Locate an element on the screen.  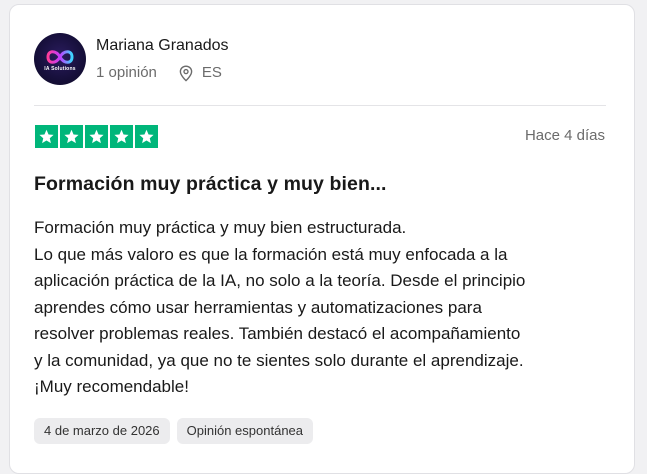
reviewer-meta: 1 opinión ES is located at coordinates (162, 73).